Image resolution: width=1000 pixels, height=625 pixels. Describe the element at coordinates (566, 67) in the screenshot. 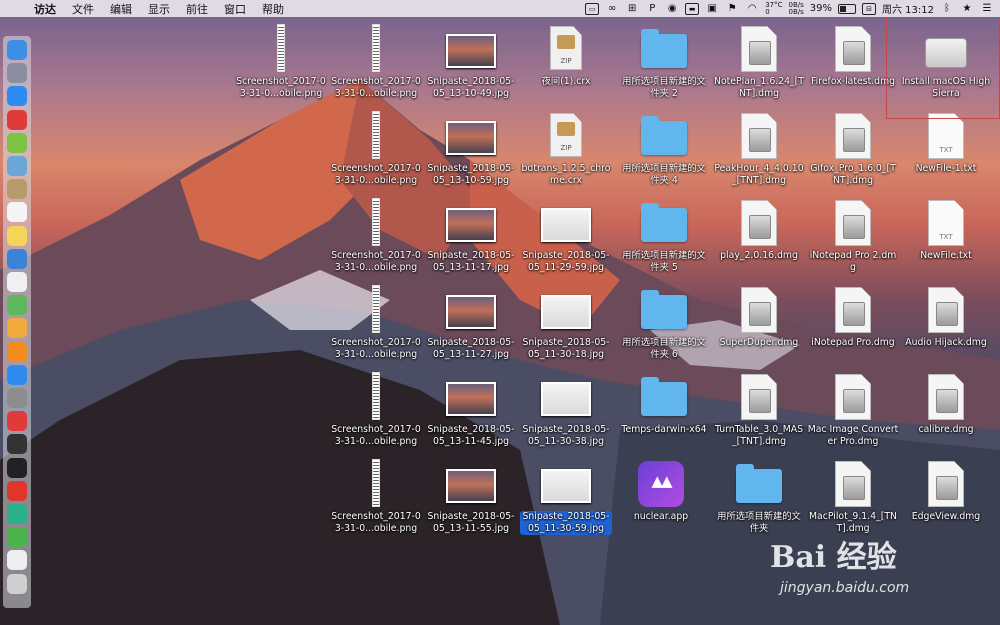

I see `desktop-item: ZIP 夜间(1).crx` at that location.